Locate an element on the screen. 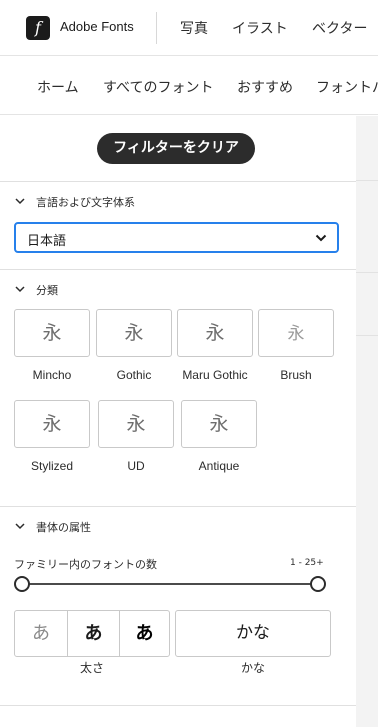 The image size is (378, 727). classification-label-antique: Antique is located at coordinates (219, 466).